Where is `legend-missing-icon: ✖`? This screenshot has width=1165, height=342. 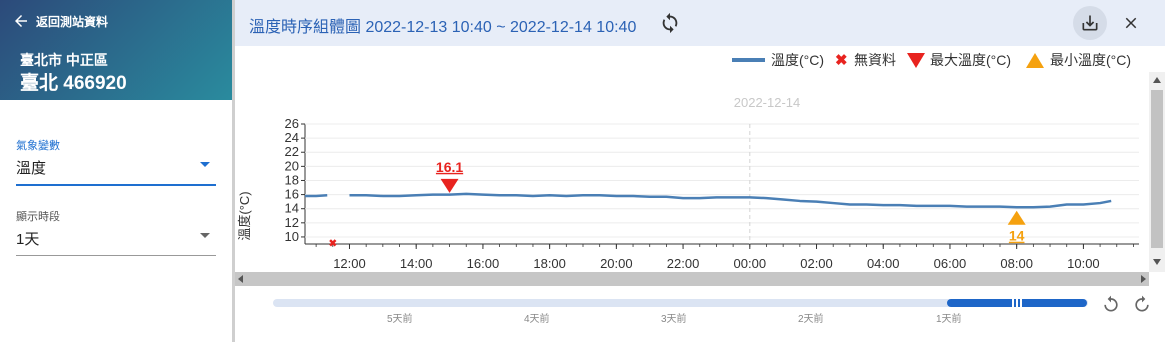 legend-missing-icon: ✖ is located at coordinates (841, 60).